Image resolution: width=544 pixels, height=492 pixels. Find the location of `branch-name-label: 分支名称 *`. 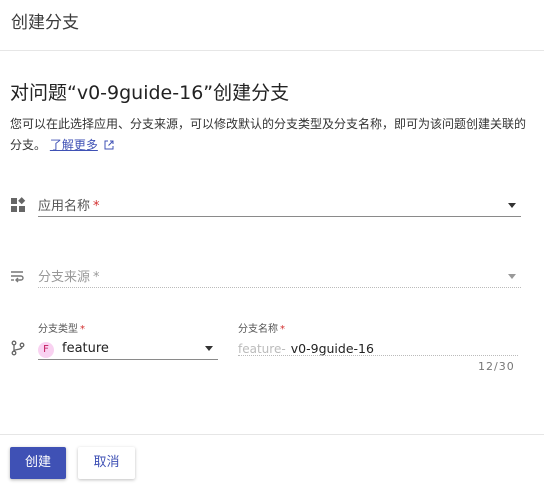

branch-name-label: 分支名称 * is located at coordinates (261, 329).